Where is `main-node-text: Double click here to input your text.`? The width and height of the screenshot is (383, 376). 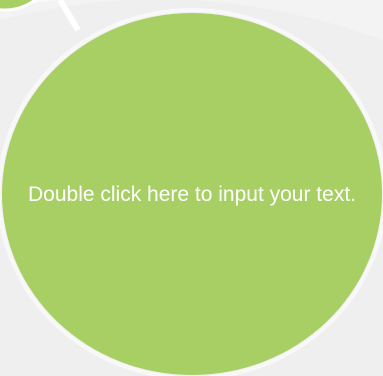
main-node-text: Double click here to input your text. is located at coordinates (192, 194).